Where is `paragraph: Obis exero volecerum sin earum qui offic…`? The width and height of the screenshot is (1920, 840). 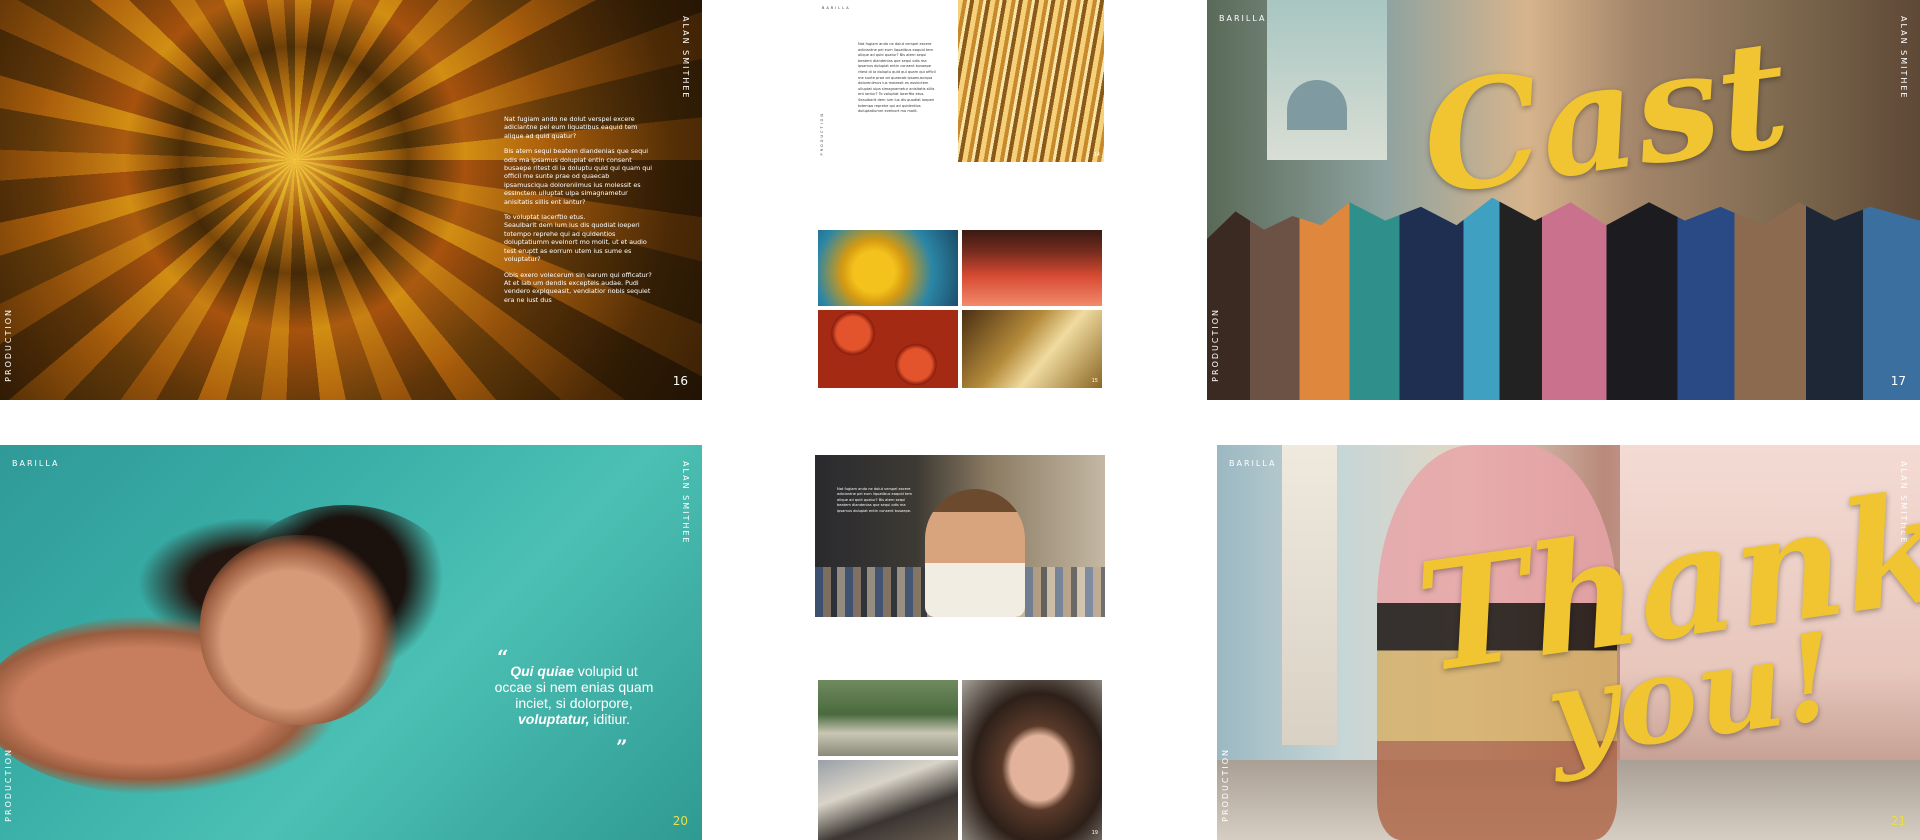
paragraph: Obis exero volecerum sin earum qui offic… is located at coordinates (578, 287).